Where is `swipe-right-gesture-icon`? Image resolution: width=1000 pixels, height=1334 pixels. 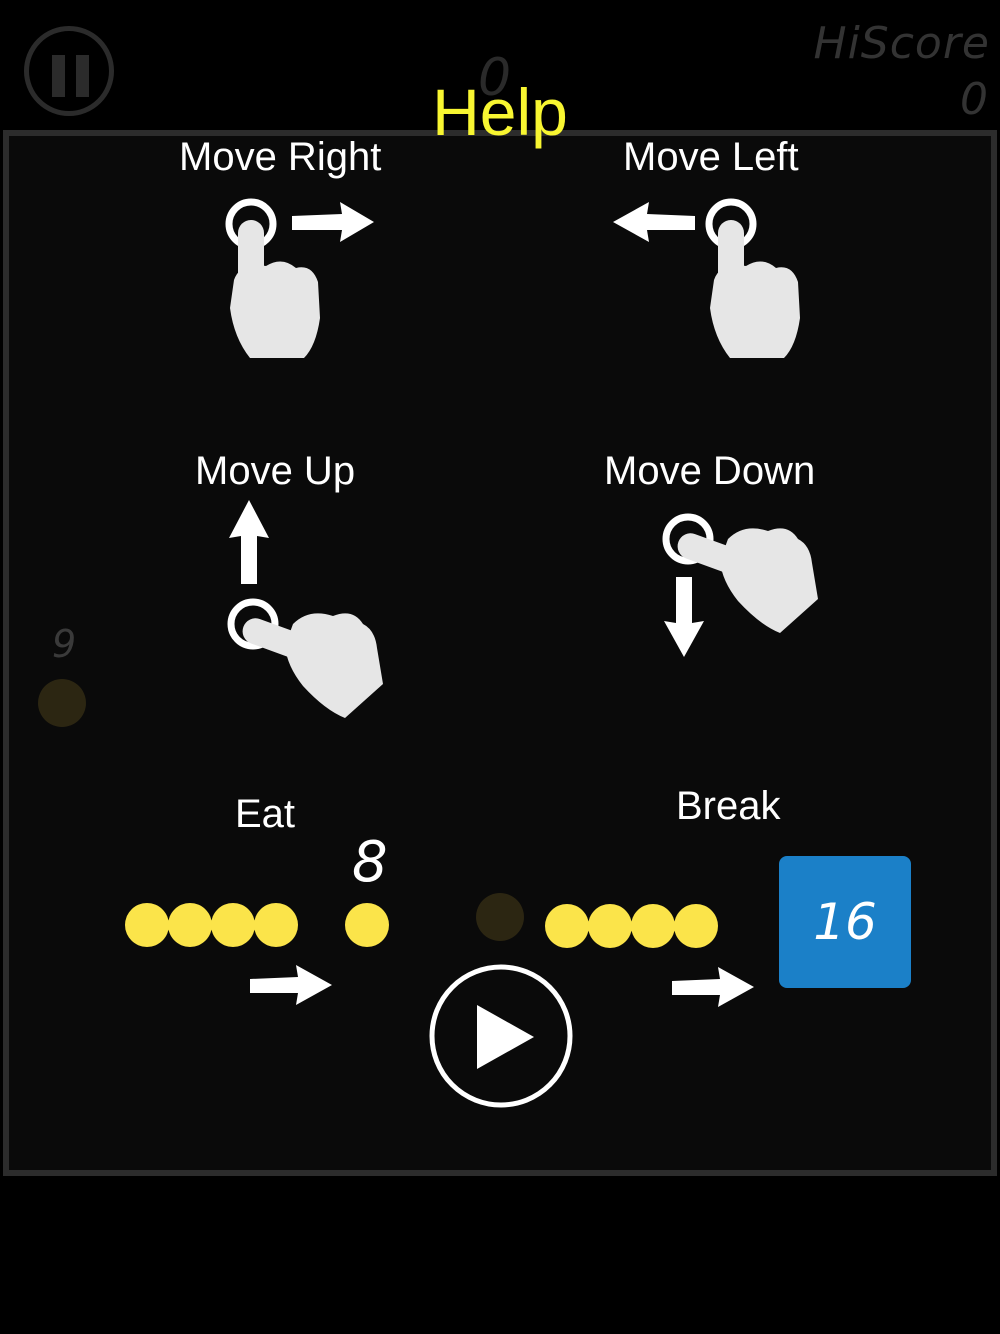
swipe-right-gesture-icon is located at coordinates (299, 278).